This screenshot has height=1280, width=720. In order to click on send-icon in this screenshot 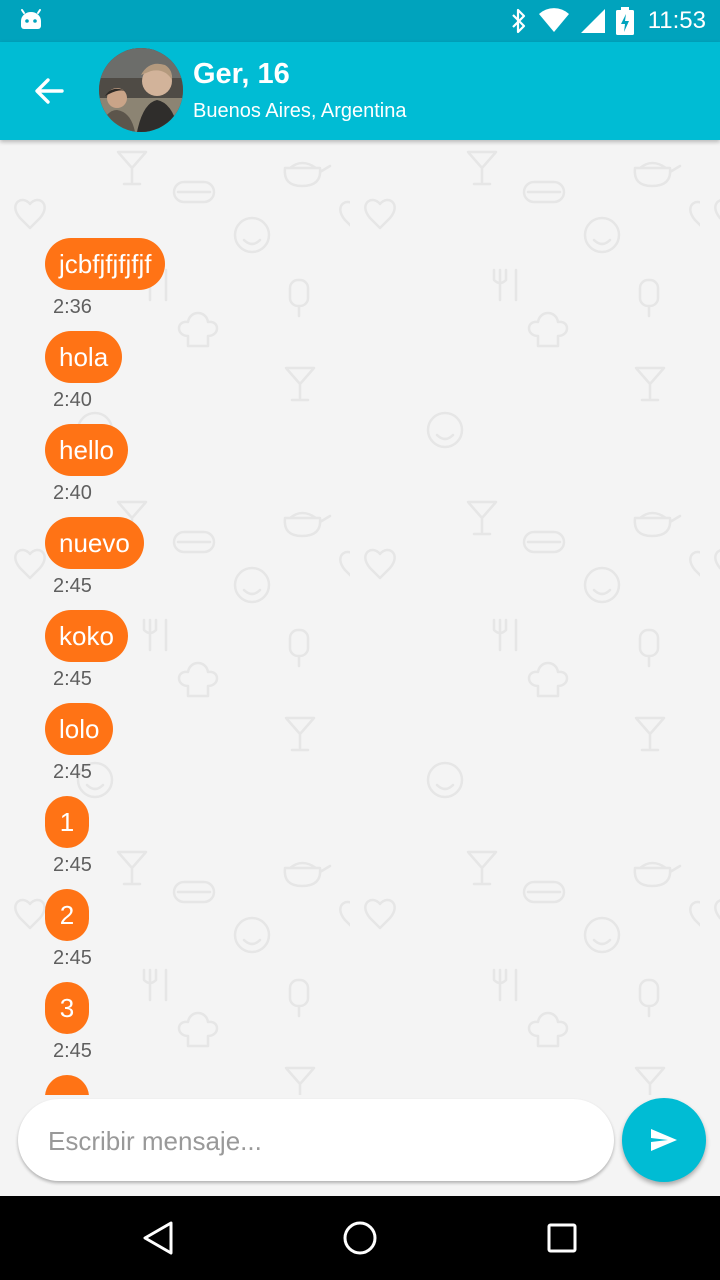, I will do `click(664, 1140)`.